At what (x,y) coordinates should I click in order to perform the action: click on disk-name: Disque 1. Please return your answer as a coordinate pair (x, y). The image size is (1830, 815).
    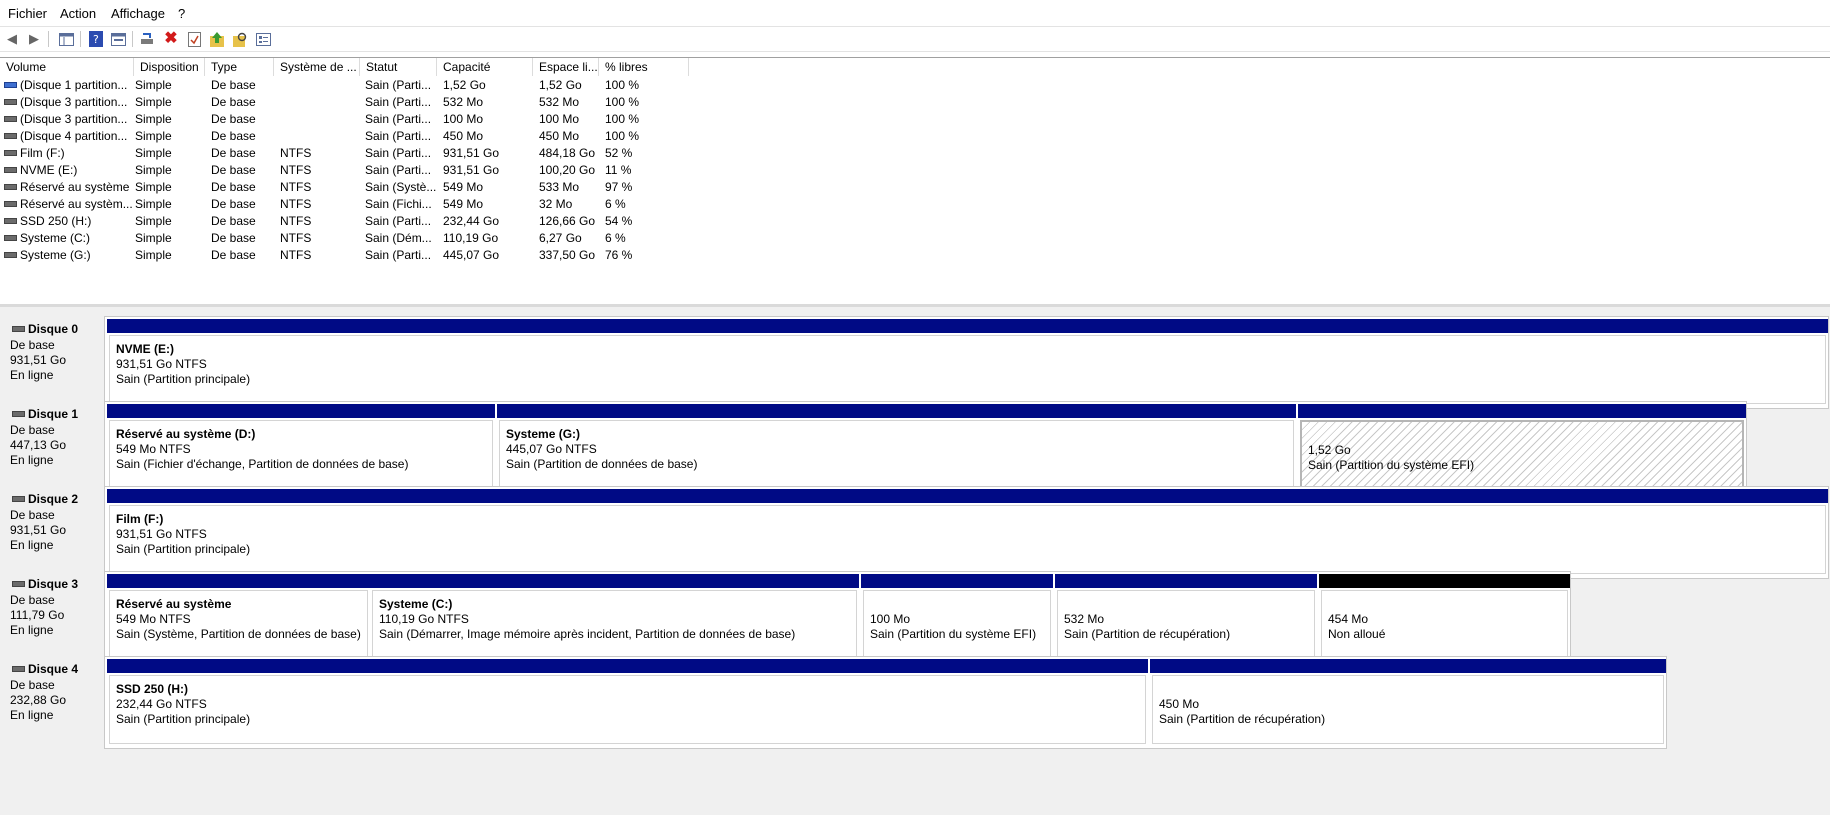
    Looking at the image, I should click on (45, 414).